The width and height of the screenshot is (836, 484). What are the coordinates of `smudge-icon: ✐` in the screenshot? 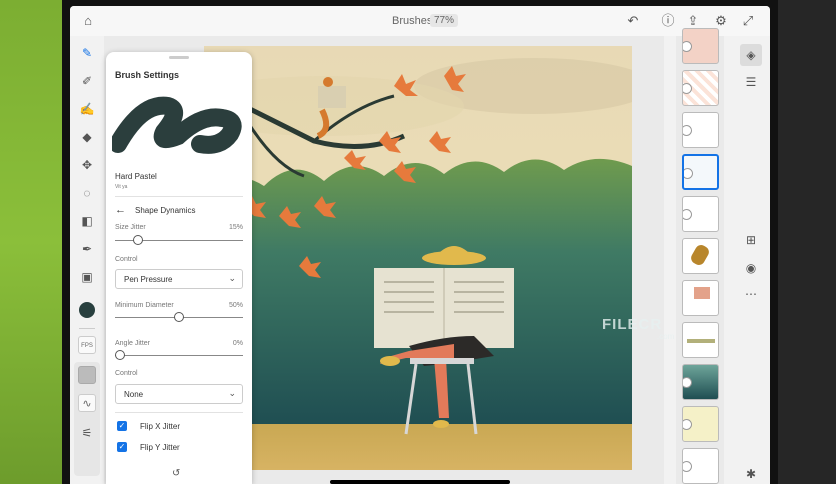 It's located at (87, 81).